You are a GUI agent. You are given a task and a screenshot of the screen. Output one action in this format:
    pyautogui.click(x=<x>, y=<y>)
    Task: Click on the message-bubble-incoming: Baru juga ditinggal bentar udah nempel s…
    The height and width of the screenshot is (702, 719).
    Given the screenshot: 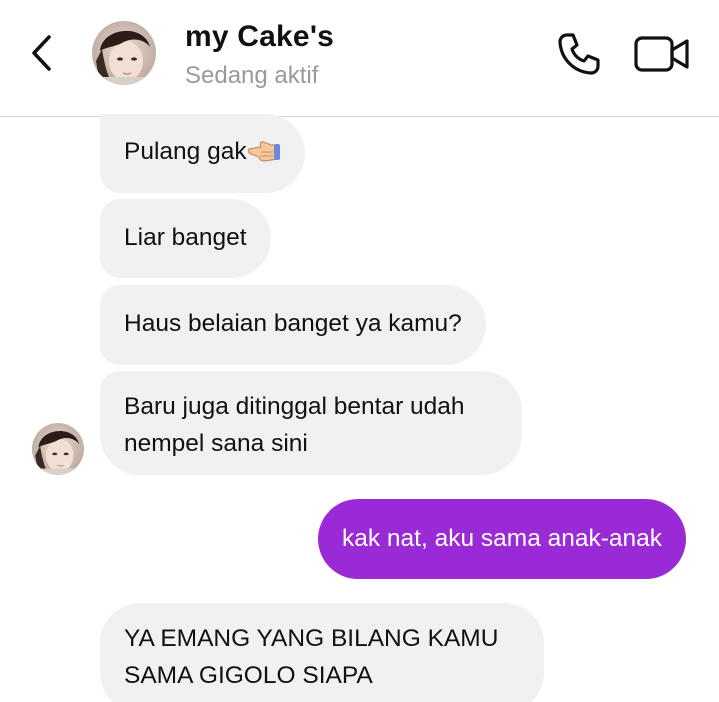 What is the action you would take?
    pyautogui.click(x=311, y=423)
    